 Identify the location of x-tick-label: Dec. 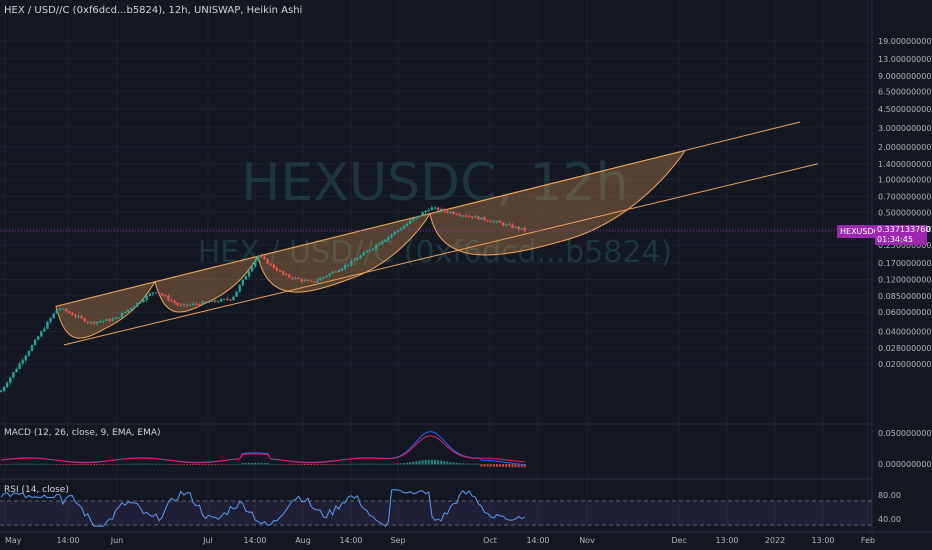
(678, 540).